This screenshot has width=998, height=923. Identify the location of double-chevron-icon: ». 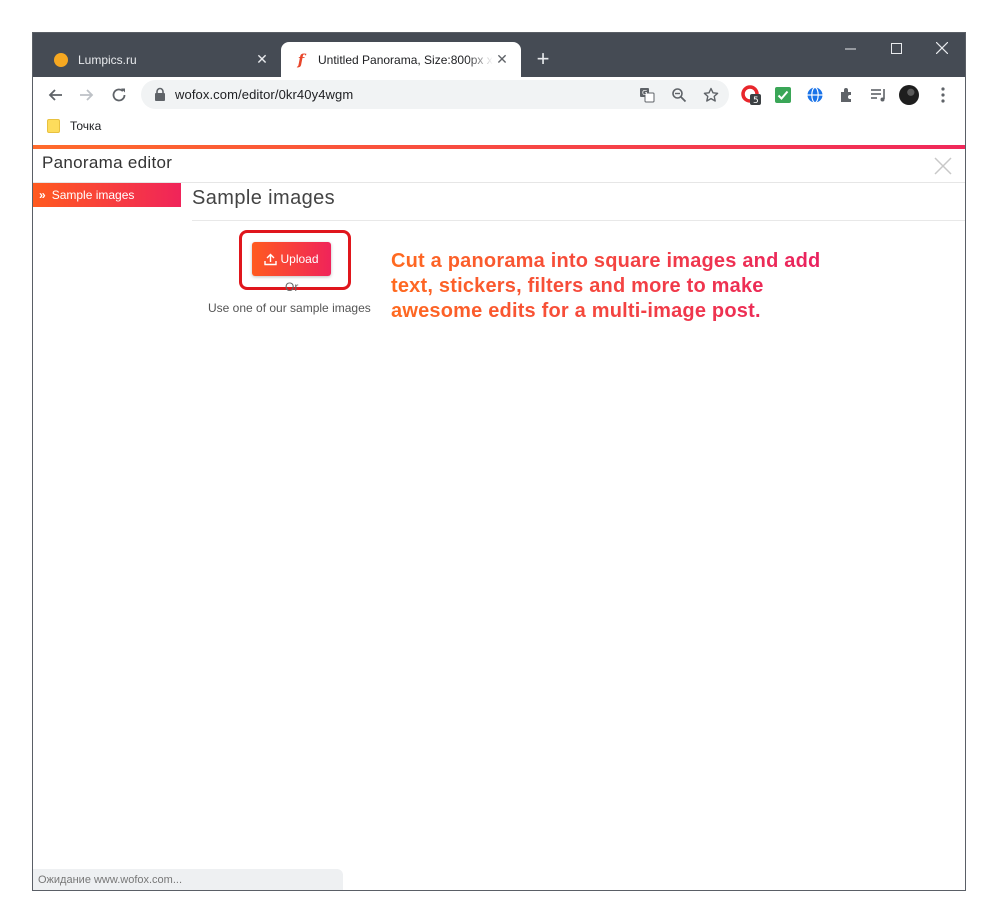
(42, 195).